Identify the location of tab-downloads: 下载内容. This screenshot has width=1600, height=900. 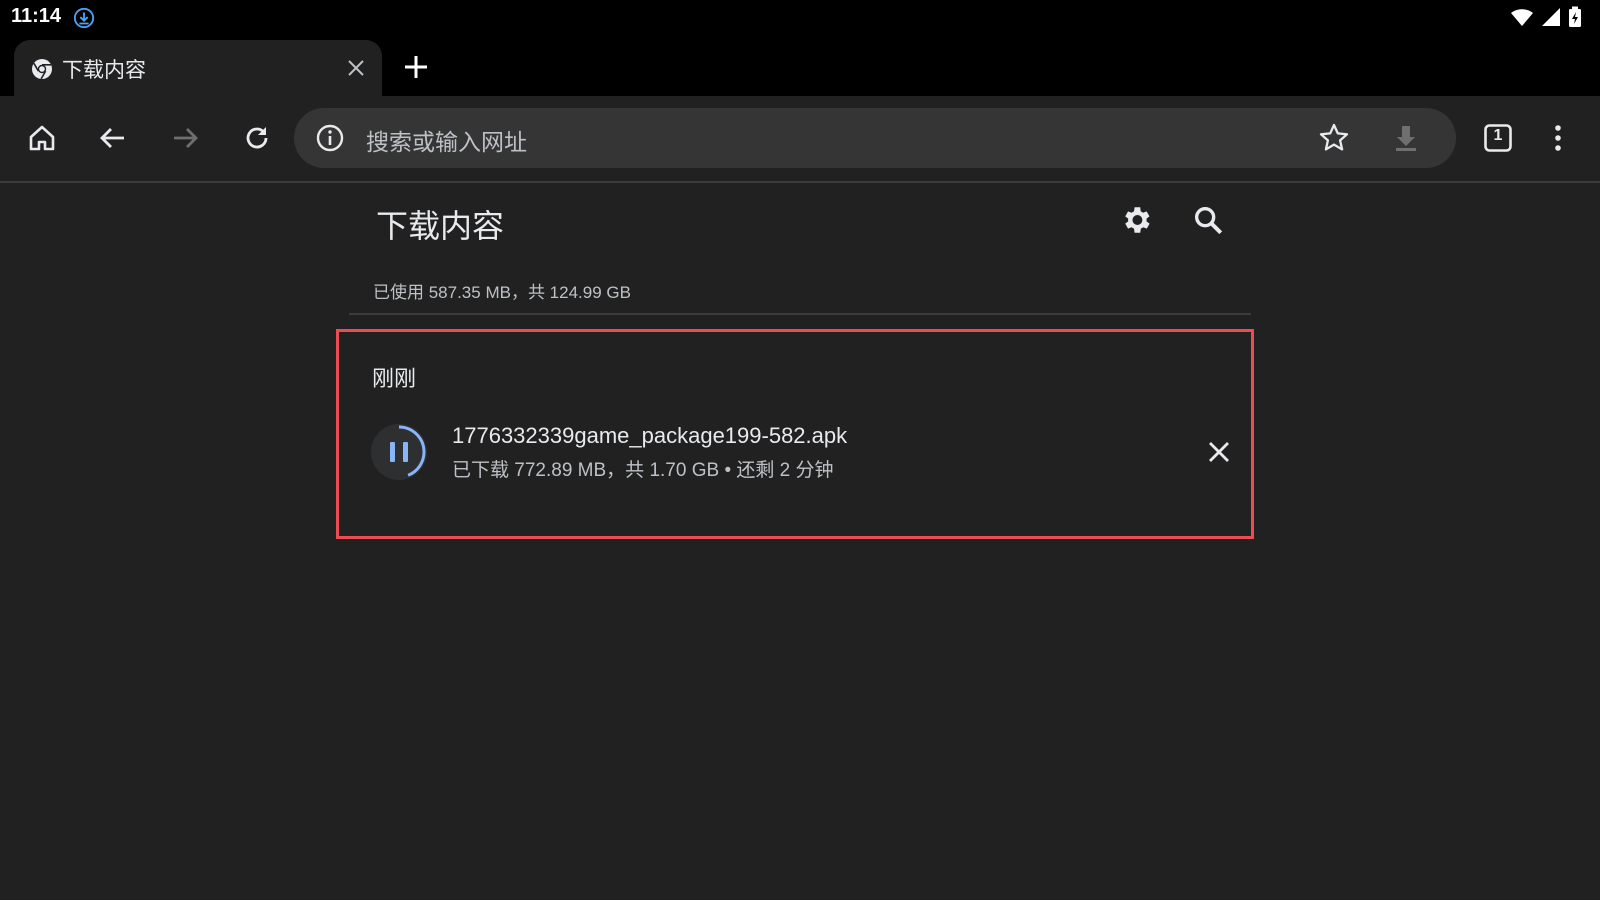
(198, 69).